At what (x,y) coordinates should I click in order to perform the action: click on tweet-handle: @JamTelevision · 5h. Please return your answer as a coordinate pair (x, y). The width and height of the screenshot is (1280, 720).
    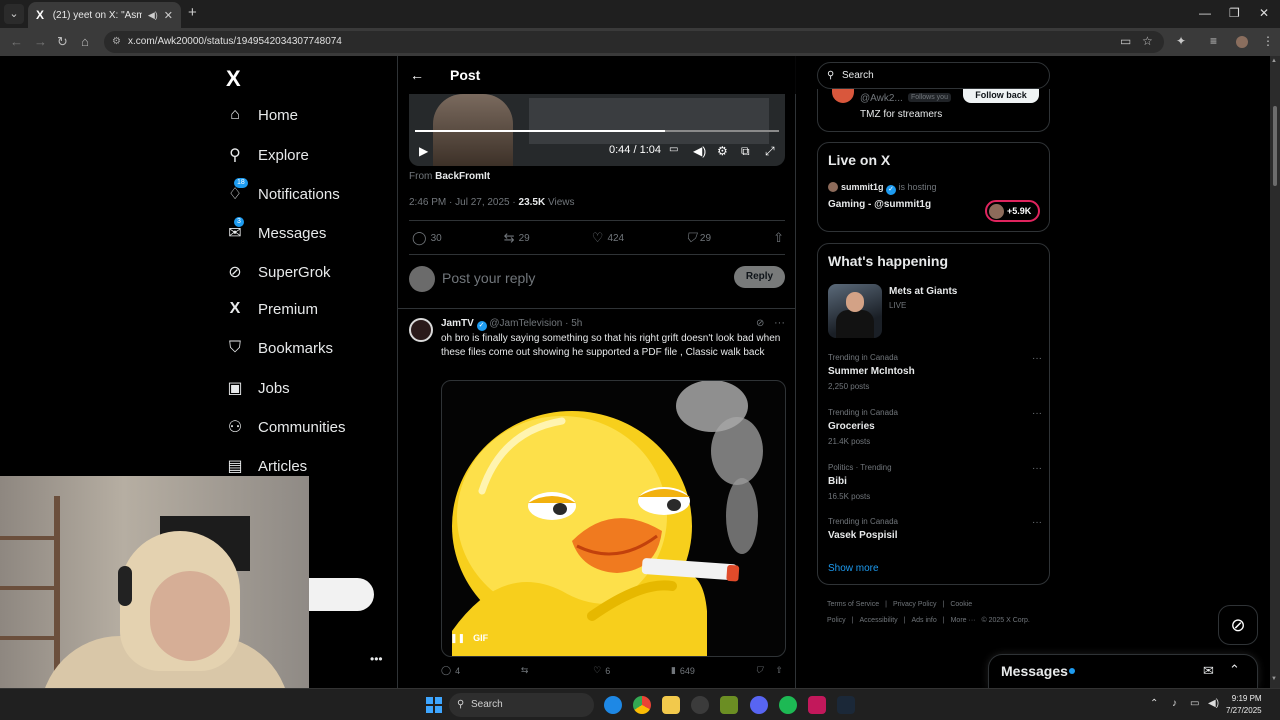
    Looking at the image, I should click on (535, 323).